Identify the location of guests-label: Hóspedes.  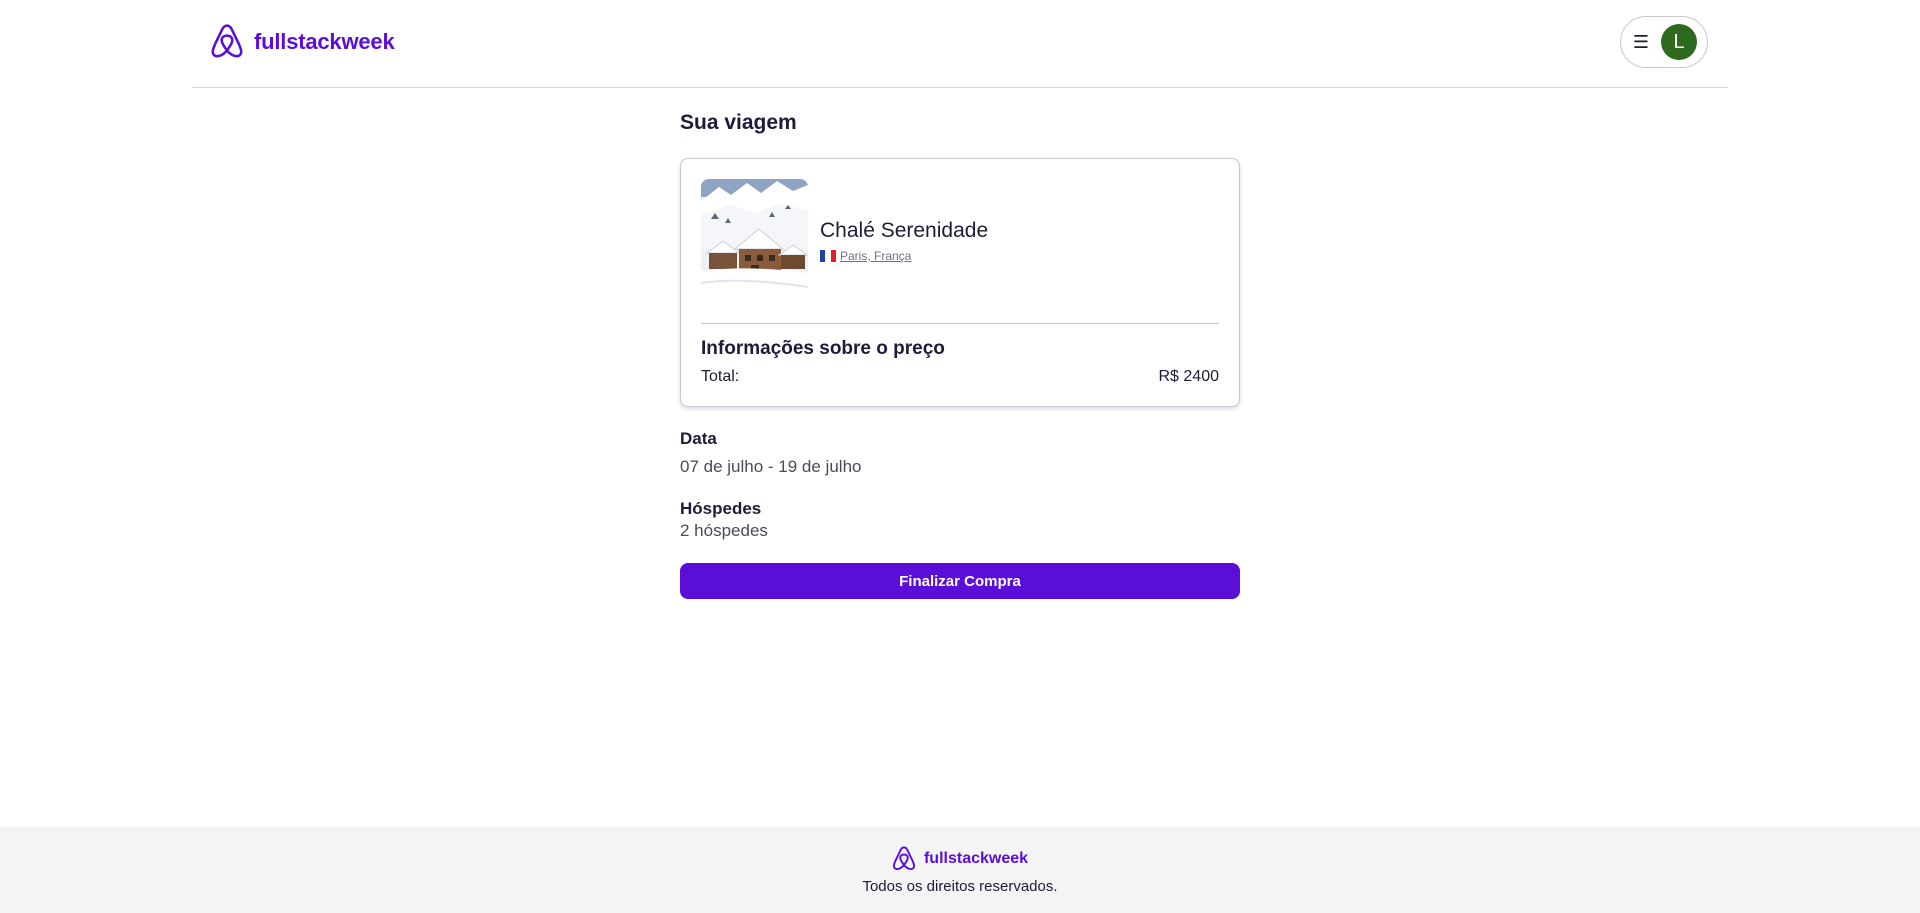
(721, 508).